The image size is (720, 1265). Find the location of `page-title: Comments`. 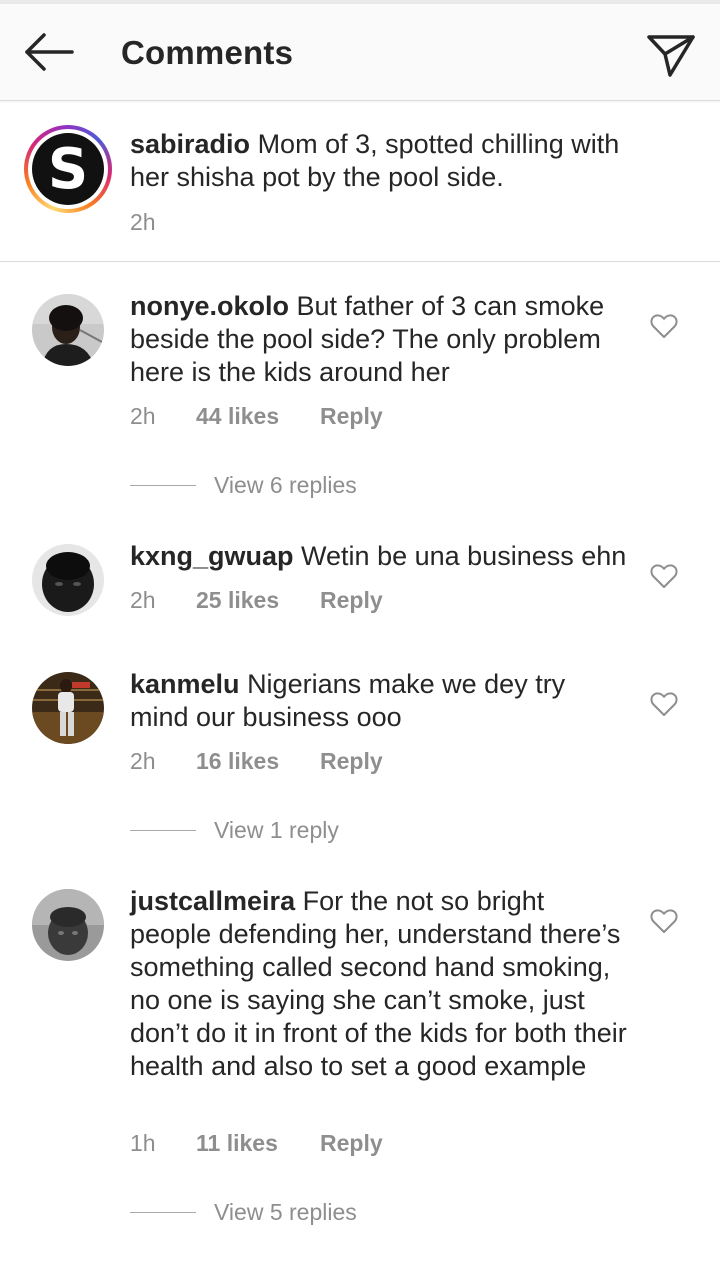

page-title: Comments is located at coordinates (207, 52).